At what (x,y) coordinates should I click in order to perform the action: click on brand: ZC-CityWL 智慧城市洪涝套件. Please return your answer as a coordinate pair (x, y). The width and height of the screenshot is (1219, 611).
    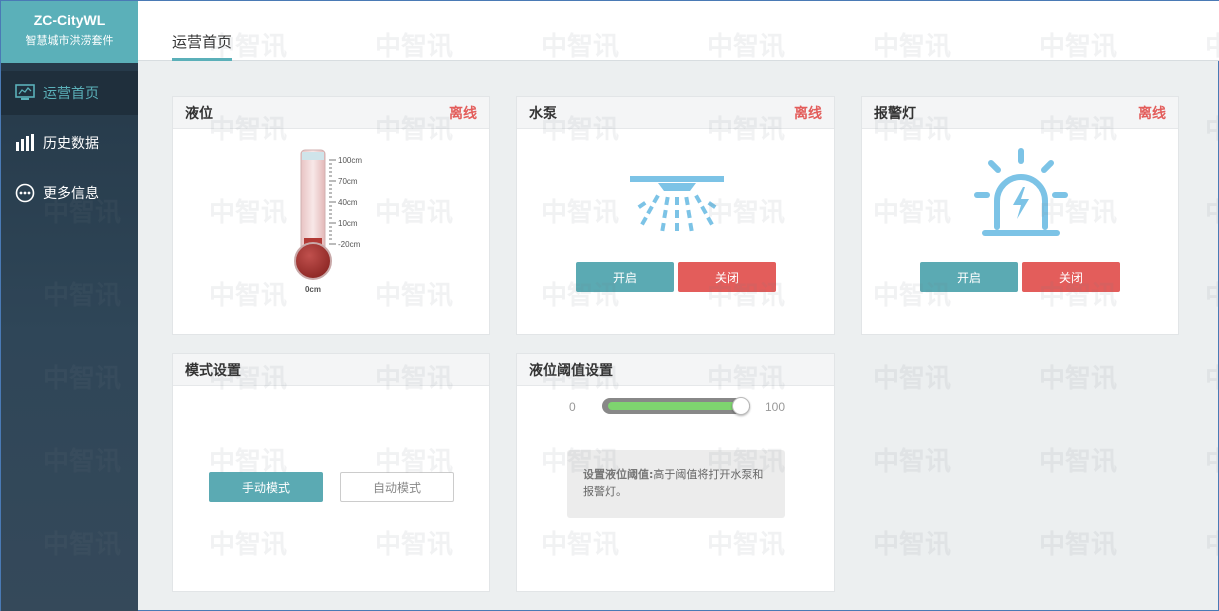
    Looking at the image, I should click on (69, 32).